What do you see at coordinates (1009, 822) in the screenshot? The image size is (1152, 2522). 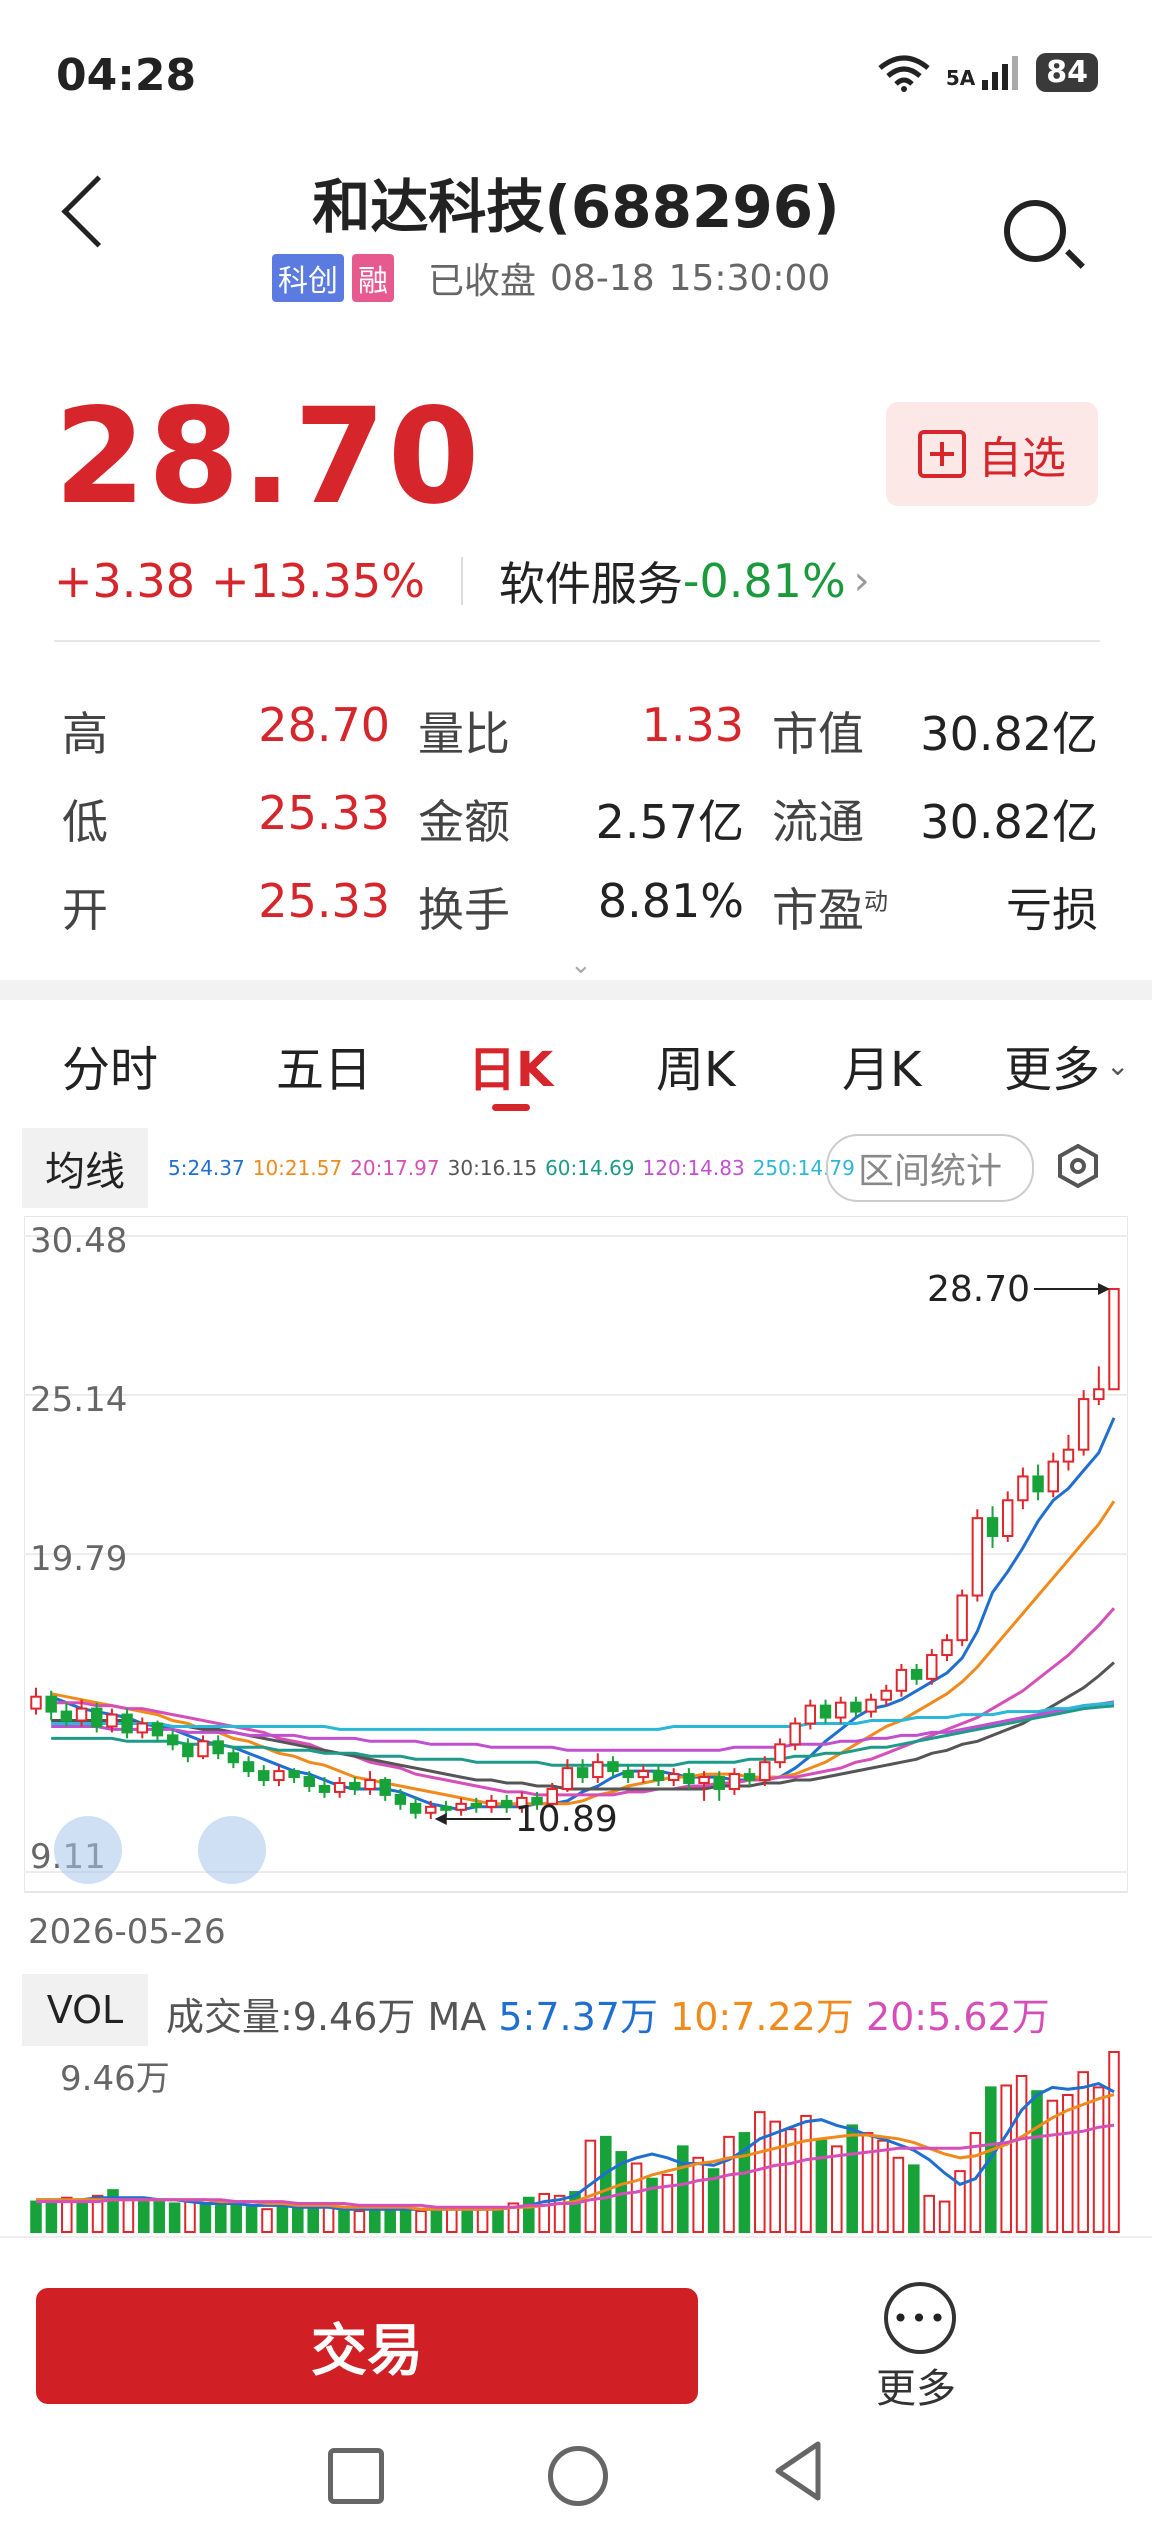 I see `stat-value-float: 30.82亿` at bounding box center [1009, 822].